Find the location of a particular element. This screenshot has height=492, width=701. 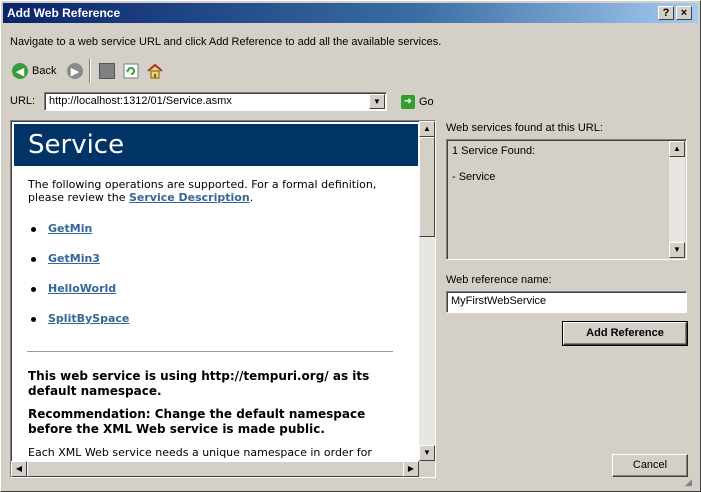

cancel-button: Cancel is located at coordinates (650, 465).